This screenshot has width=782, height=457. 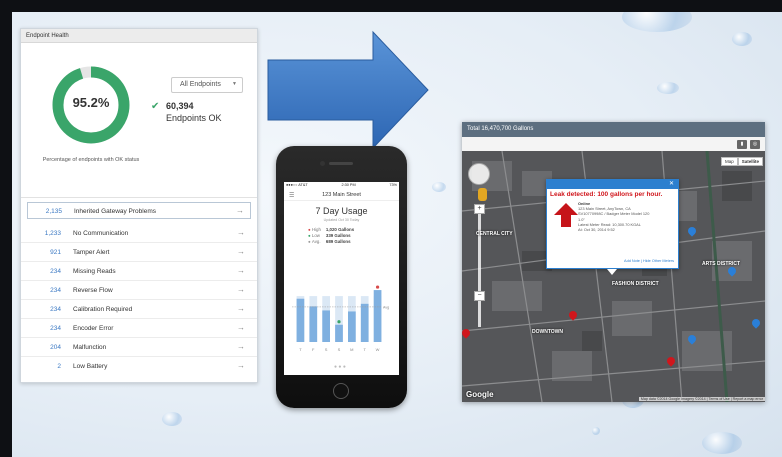 I want to click on issue-label: Encoder Error, so click(x=93, y=328).